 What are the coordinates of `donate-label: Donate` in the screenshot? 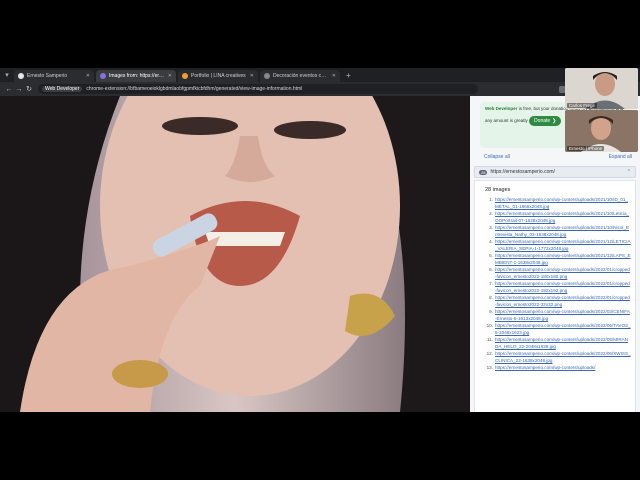 It's located at (542, 121).